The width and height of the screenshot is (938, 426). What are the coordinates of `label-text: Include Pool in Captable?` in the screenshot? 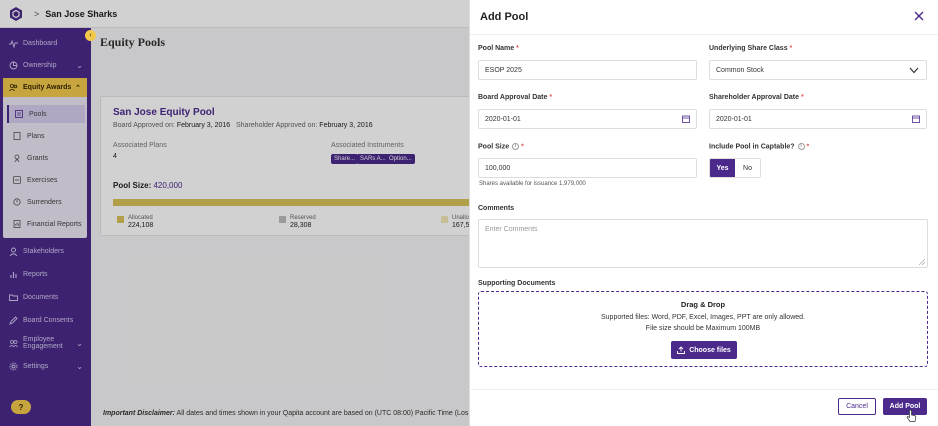 It's located at (752, 147).